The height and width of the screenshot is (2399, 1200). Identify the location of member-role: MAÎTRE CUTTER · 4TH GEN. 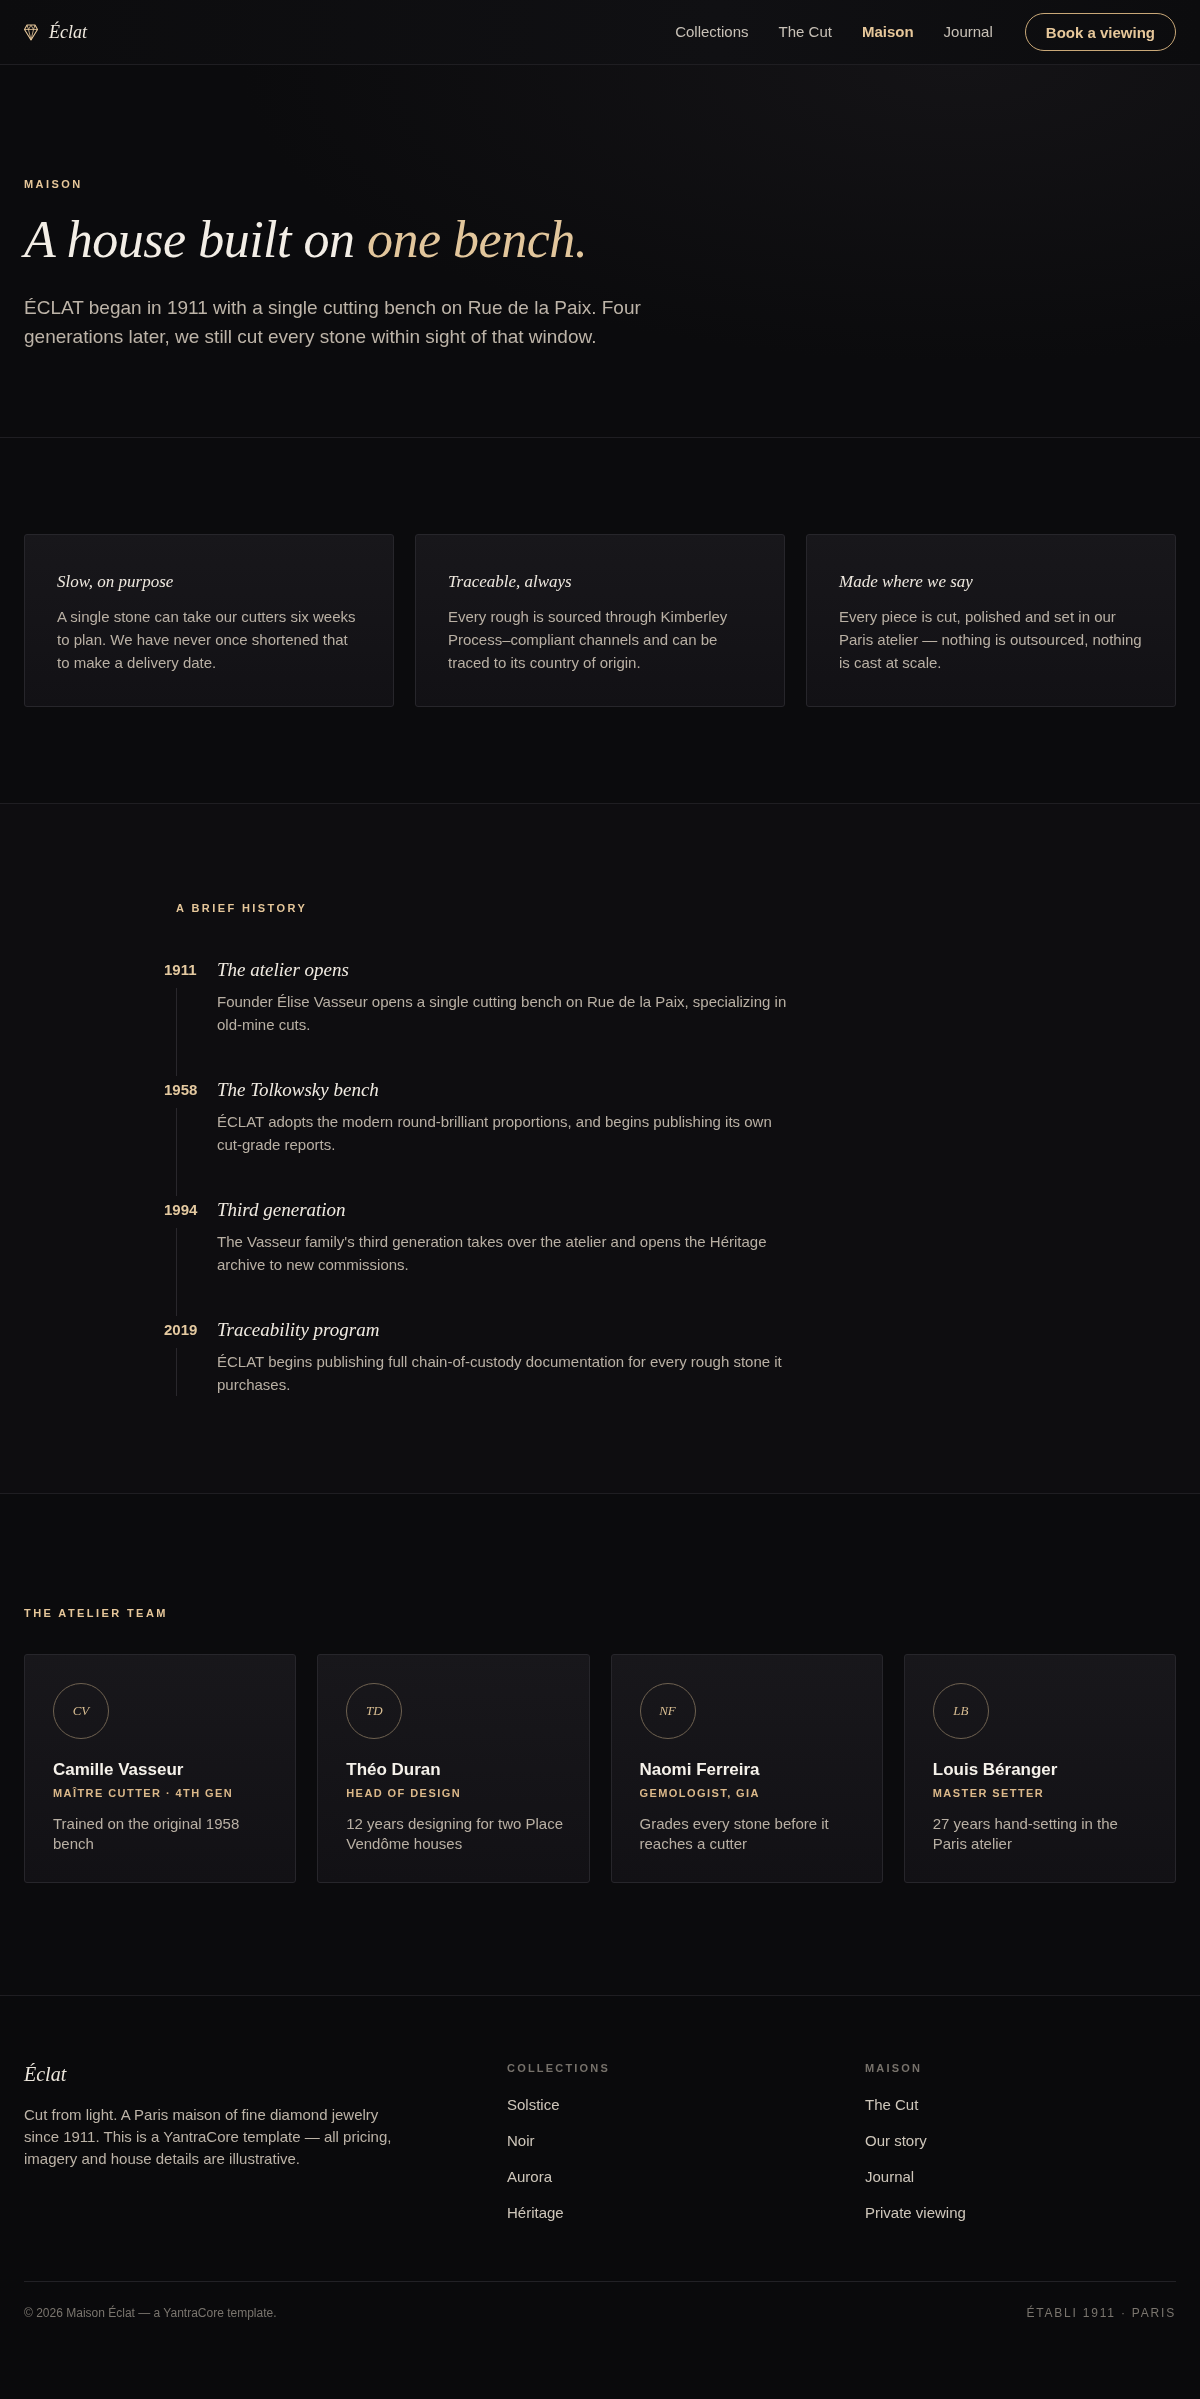
(144, 1793).